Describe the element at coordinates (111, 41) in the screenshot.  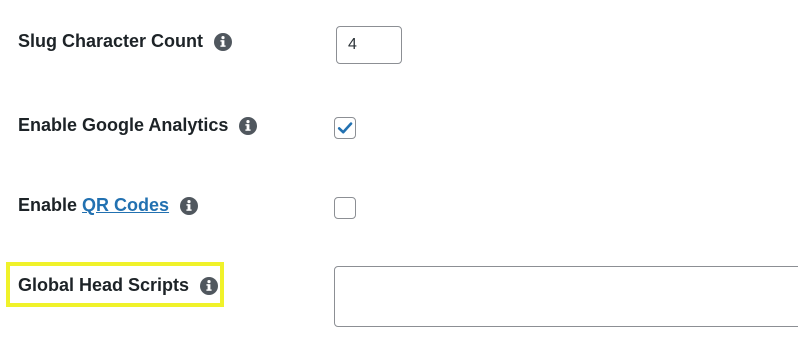
I see `slug-count-label: Slug Character Count` at that location.